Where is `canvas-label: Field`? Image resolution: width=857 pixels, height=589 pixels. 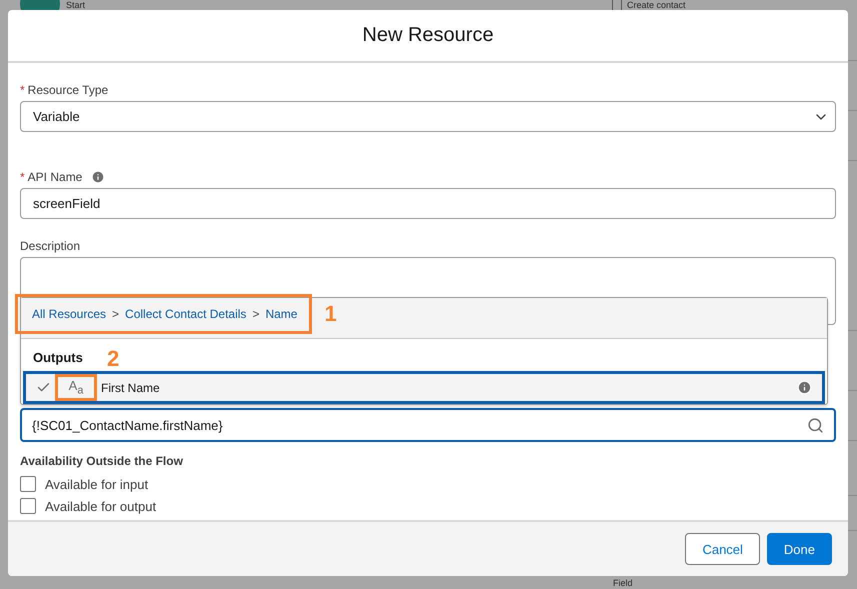
canvas-label: Field is located at coordinates (623, 583).